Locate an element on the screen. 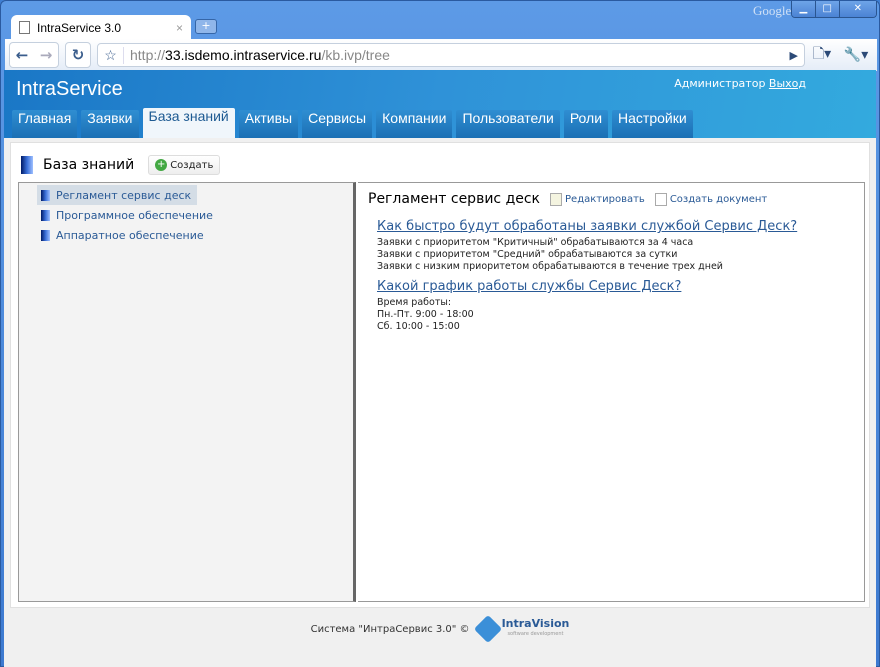  menu-users: Пользователи is located at coordinates (508, 124).